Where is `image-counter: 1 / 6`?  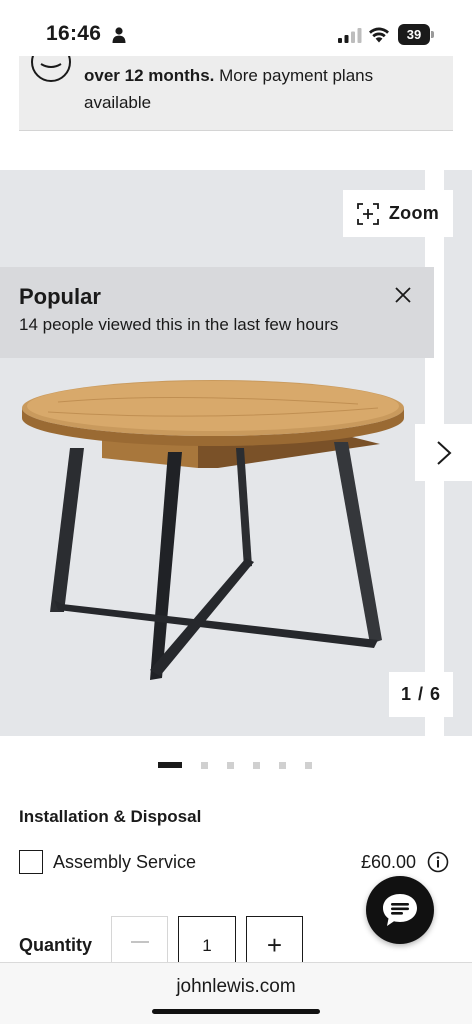
image-counter: 1 / 6 is located at coordinates (421, 694).